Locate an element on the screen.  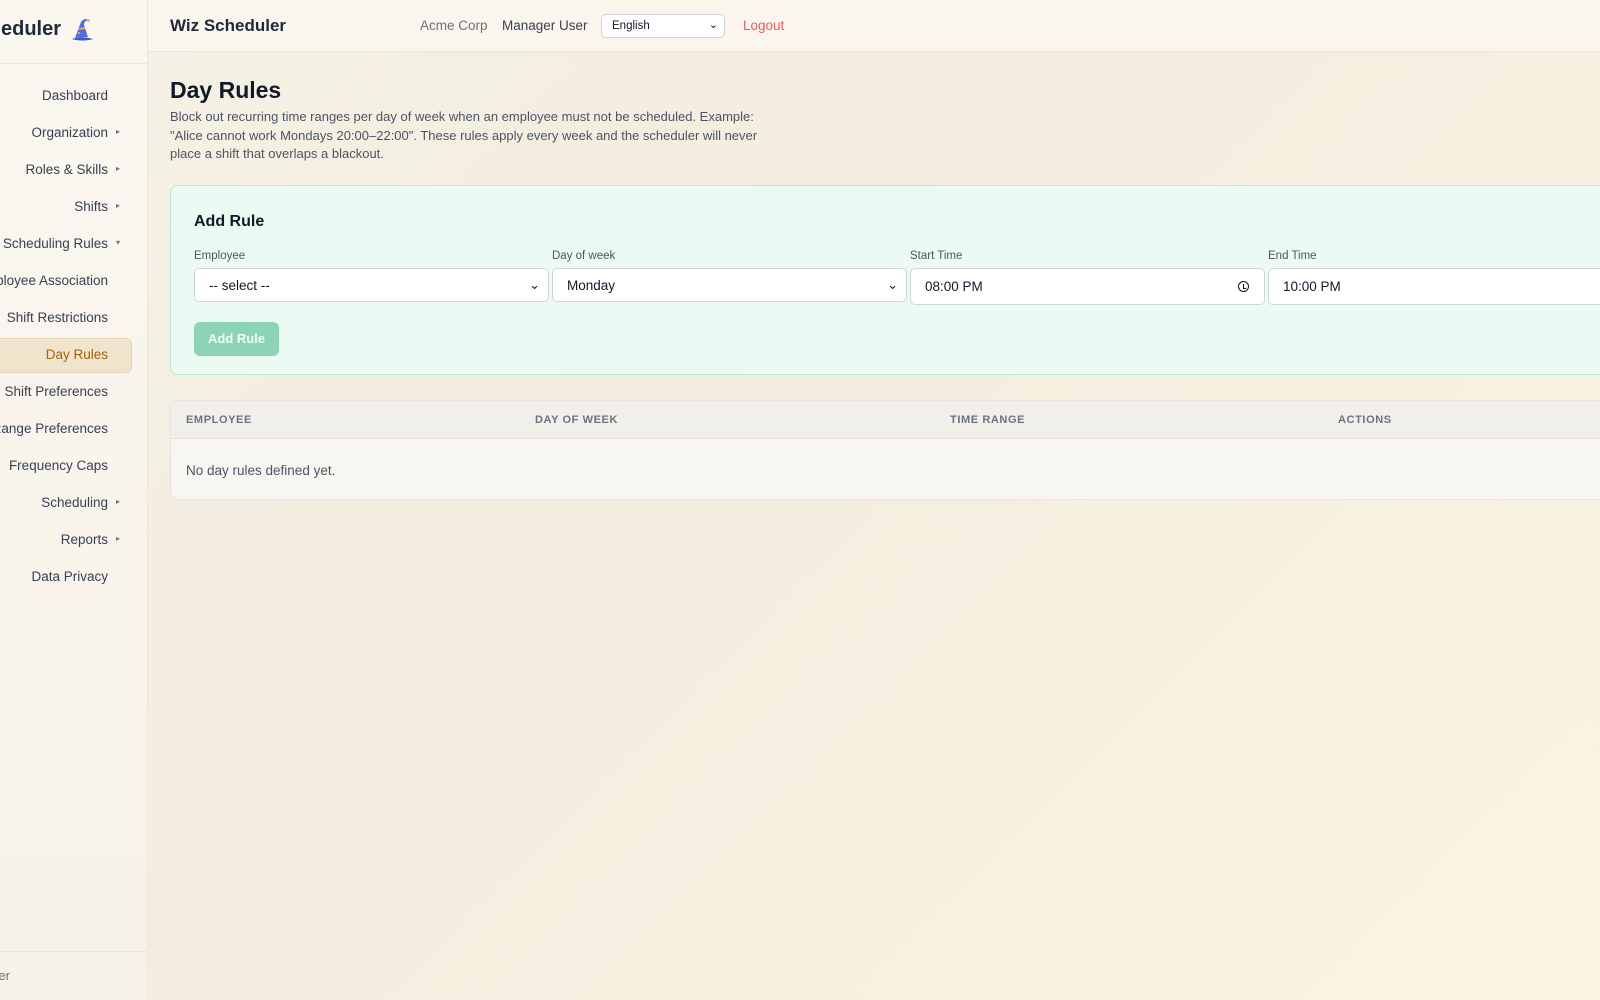
employee-label: Employee is located at coordinates (220, 256).